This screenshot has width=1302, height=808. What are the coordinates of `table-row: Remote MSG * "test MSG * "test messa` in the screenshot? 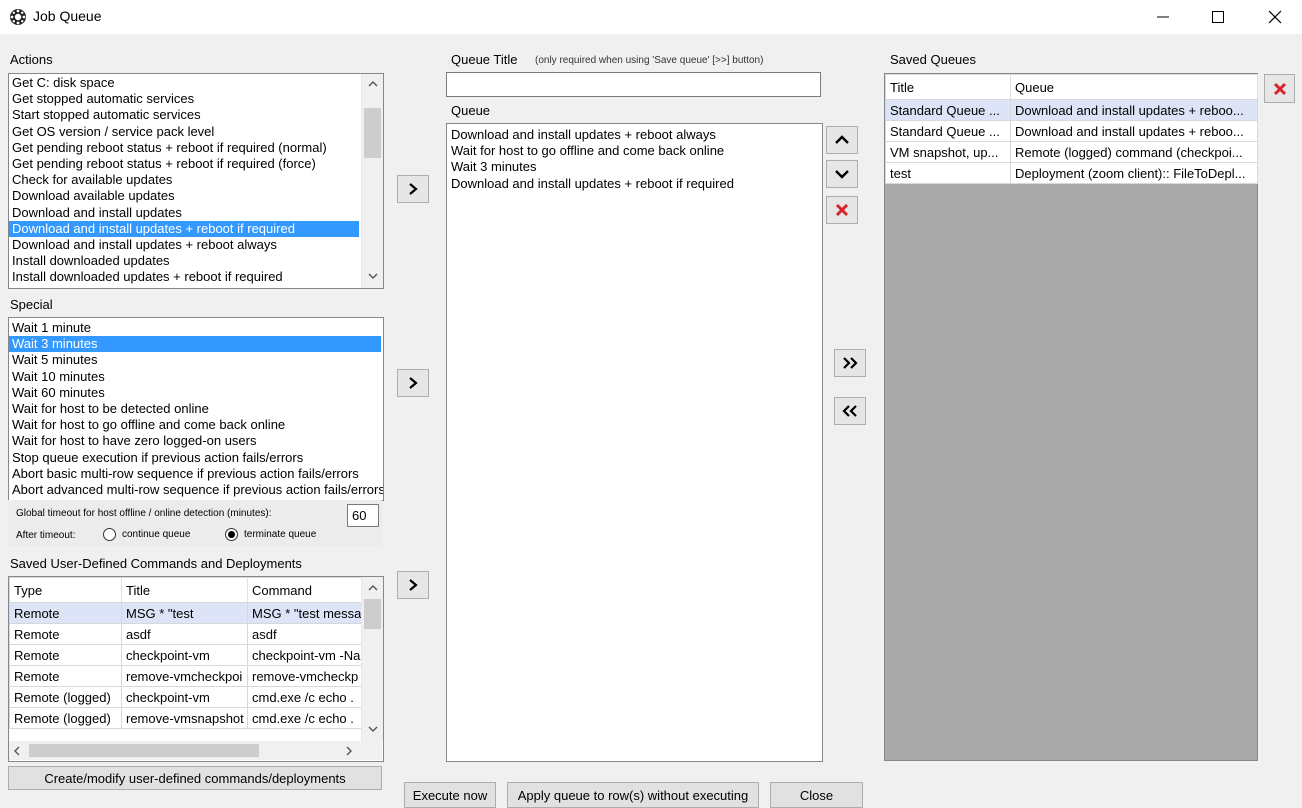 It's located at (185, 613).